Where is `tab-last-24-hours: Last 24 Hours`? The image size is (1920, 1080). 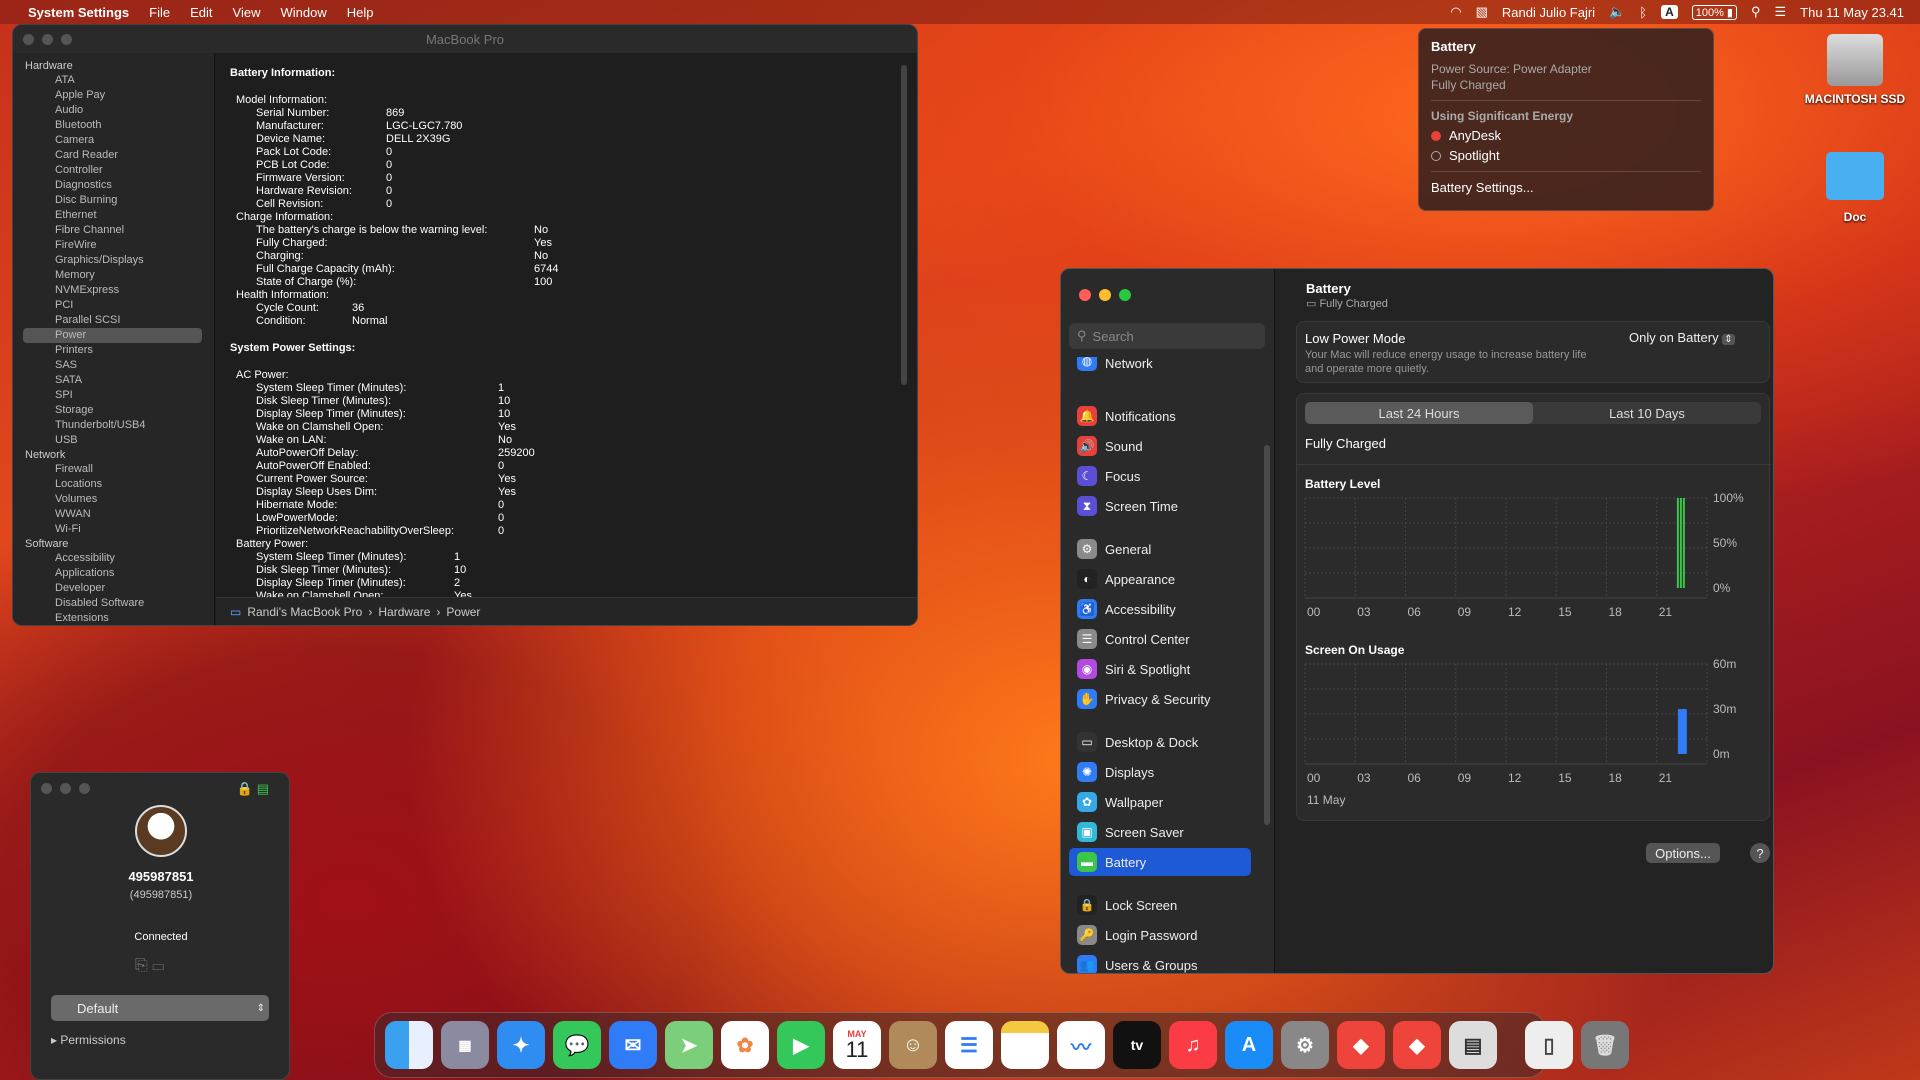
tab-last-24-hours: Last 24 Hours is located at coordinates (1419, 413).